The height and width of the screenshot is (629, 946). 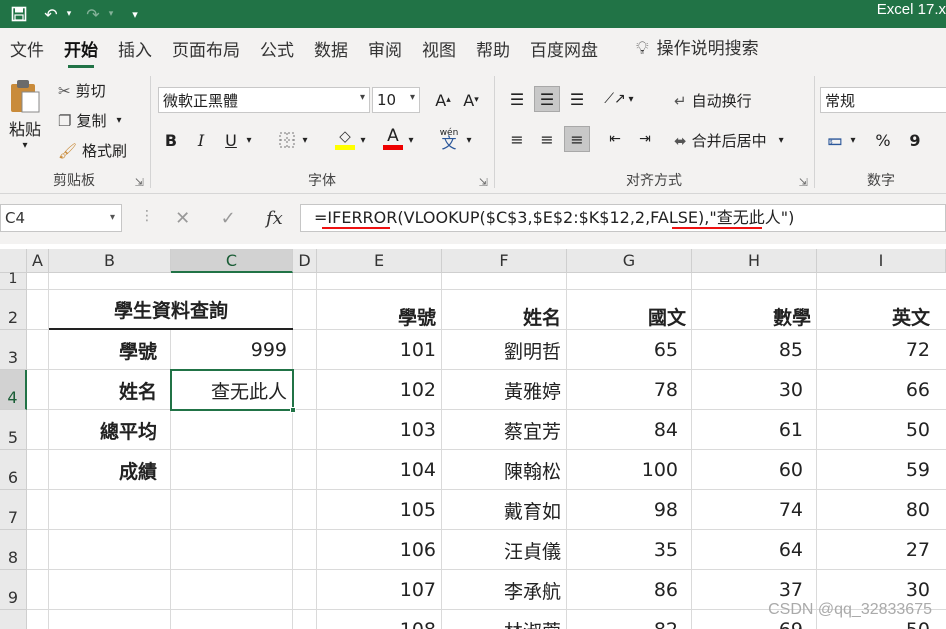 I want to click on shrink-font-button: A ▾, so click(x=471, y=100).